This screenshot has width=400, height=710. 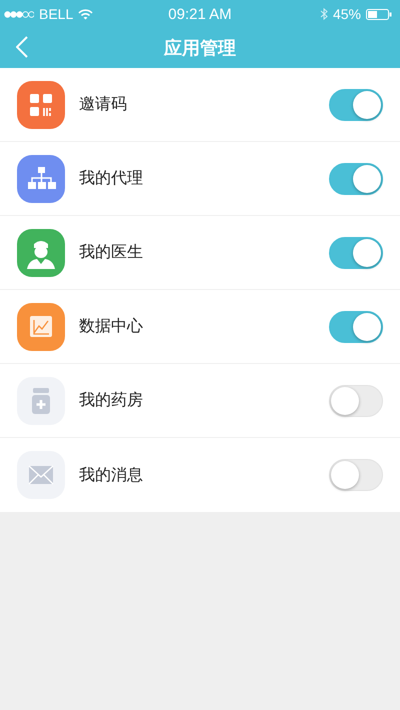 What do you see at coordinates (41, 178) in the screenshot?
I see `hierarchy-icon` at bounding box center [41, 178].